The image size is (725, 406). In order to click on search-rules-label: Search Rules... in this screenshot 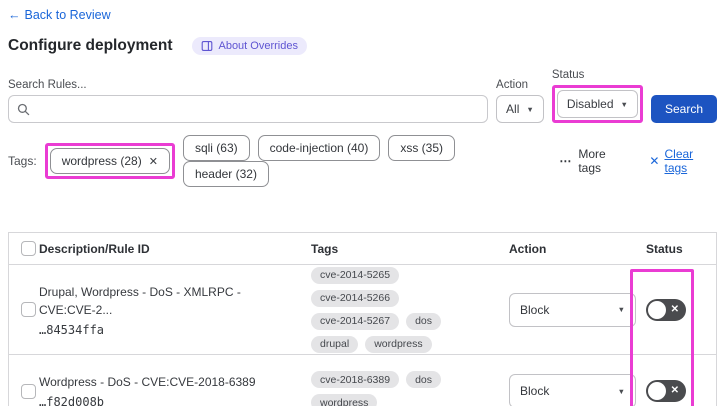, I will do `click(47, 85)`.